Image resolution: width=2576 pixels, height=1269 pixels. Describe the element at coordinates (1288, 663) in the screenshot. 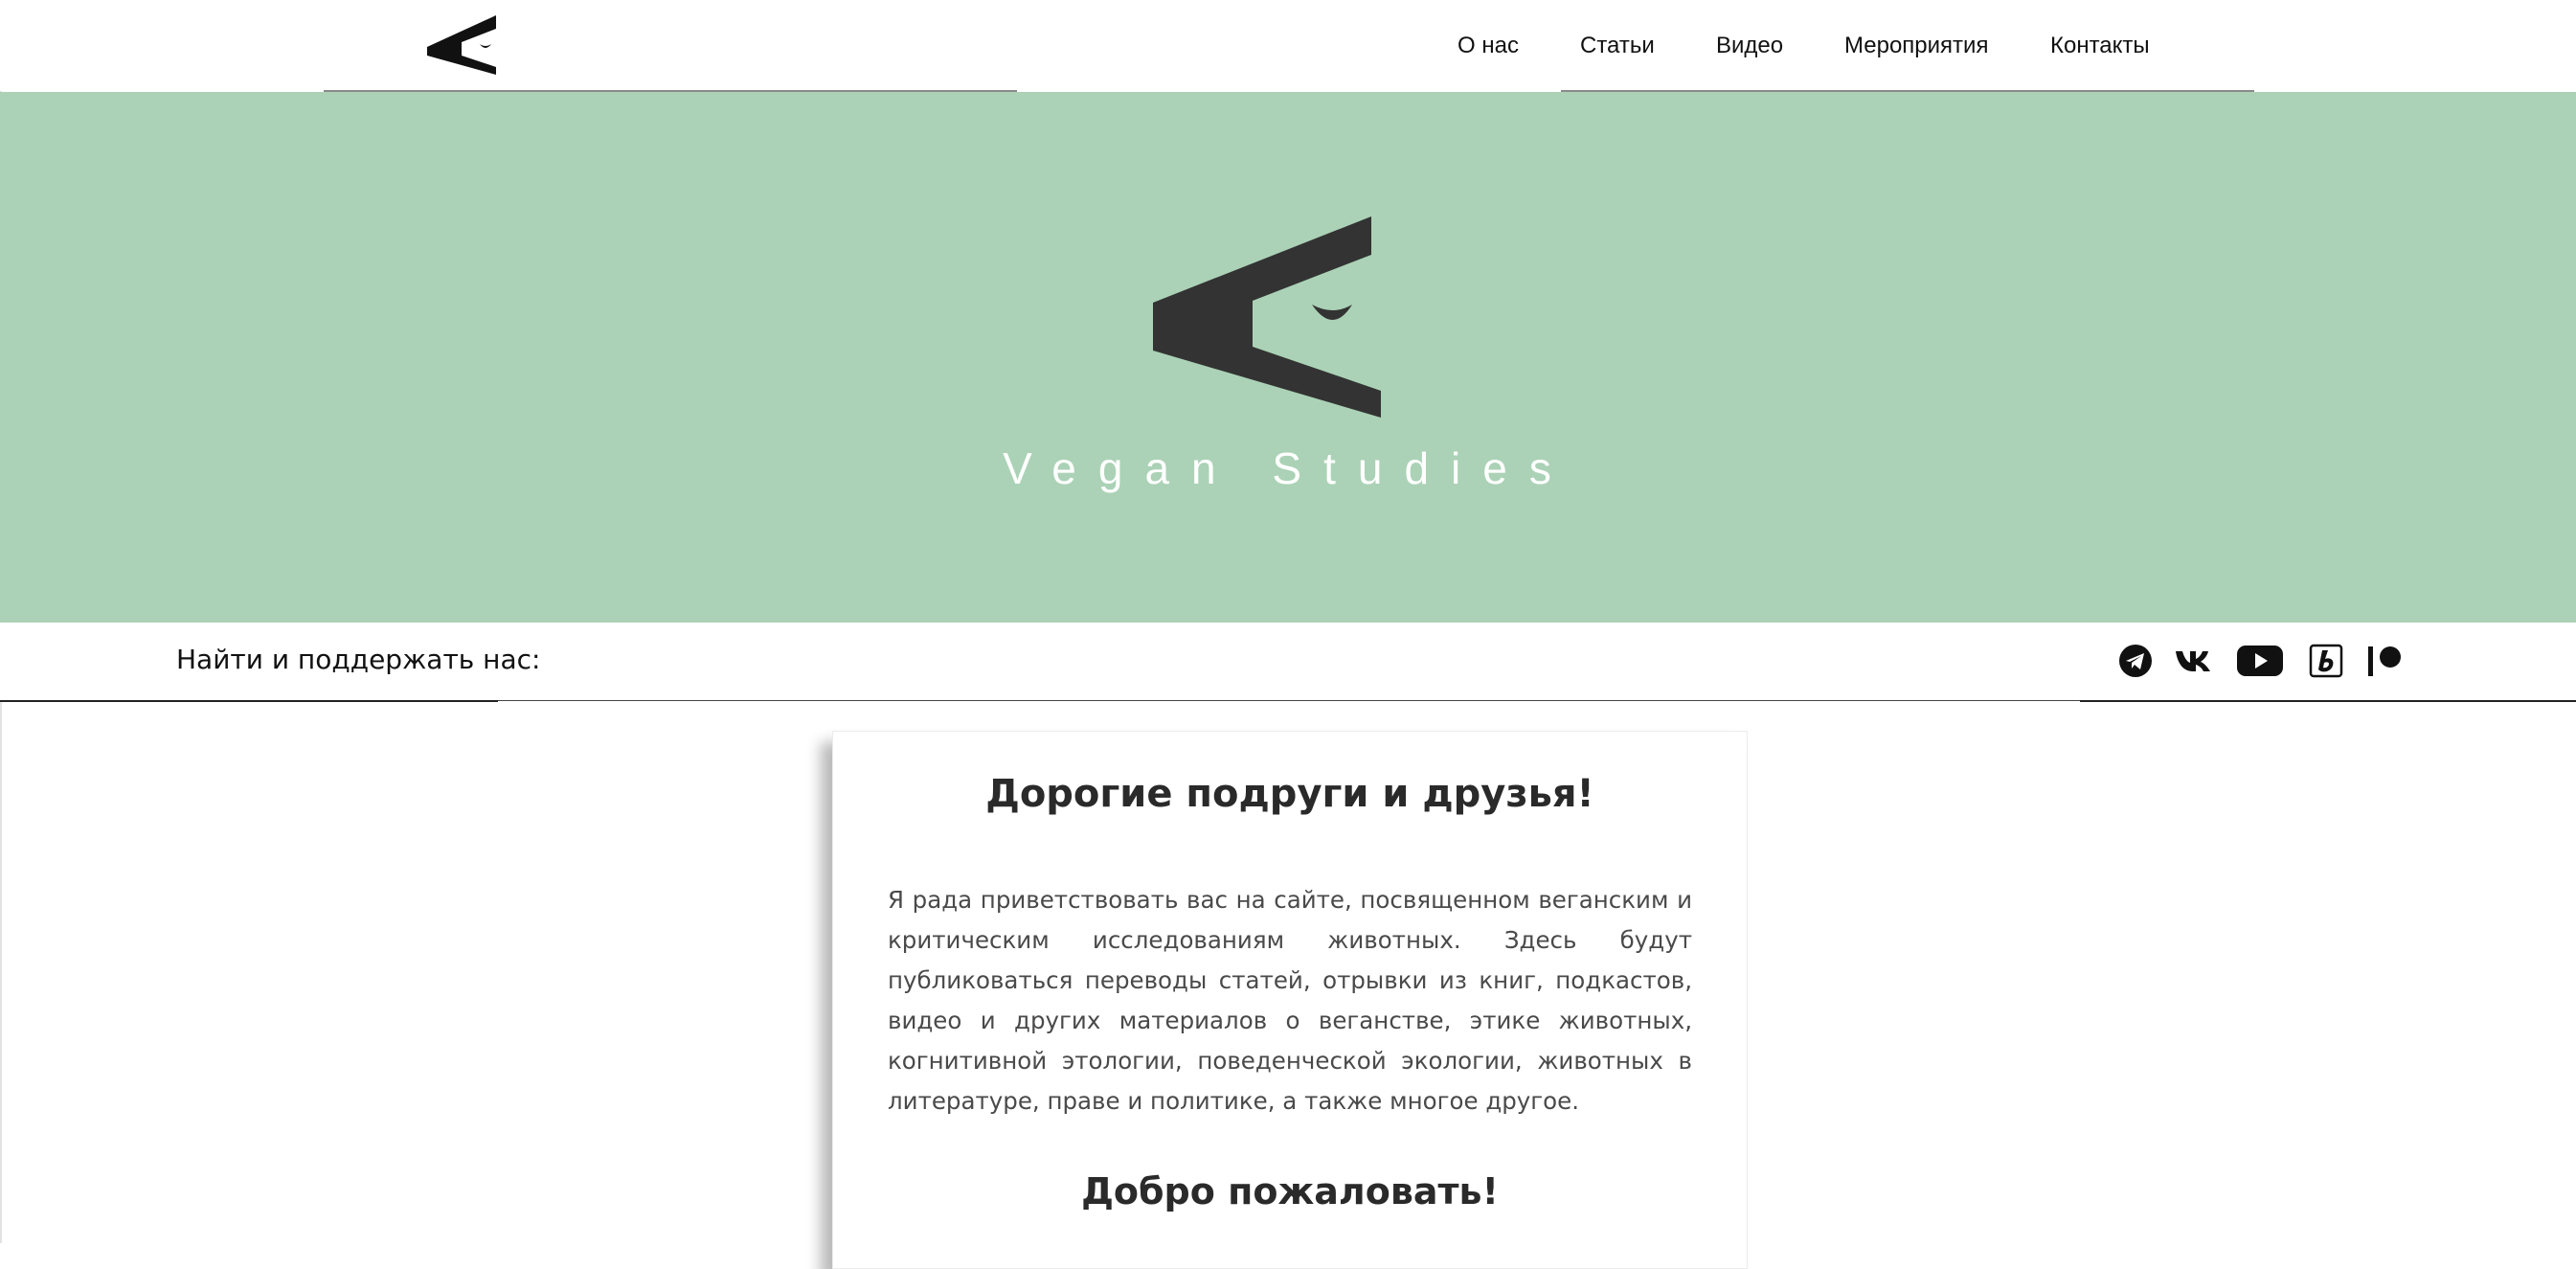

I see `support-strip: Найти и поддержать нас:` at that location.